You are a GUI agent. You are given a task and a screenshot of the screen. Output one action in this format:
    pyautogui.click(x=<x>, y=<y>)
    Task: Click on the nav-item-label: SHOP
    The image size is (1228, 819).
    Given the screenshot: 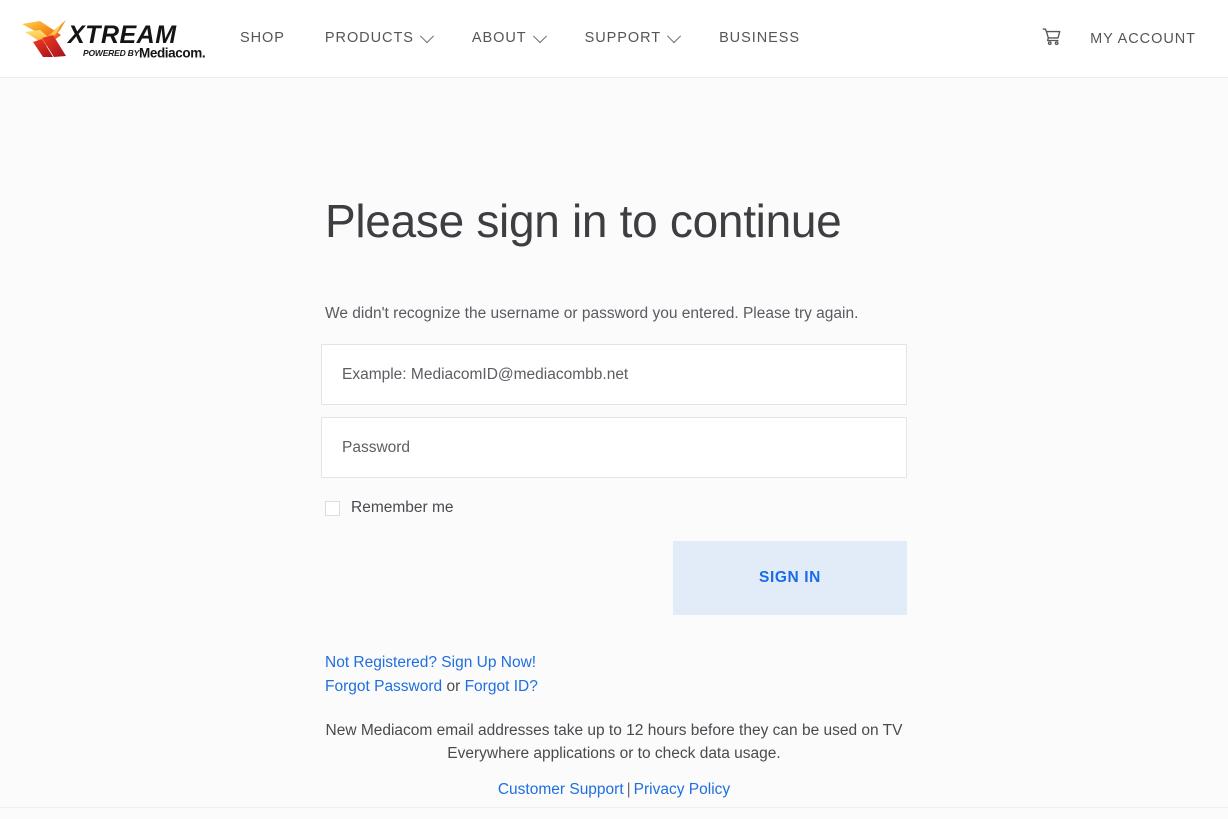 What is the action you would take?
    pyautogui.click(x=262, y=38)
    